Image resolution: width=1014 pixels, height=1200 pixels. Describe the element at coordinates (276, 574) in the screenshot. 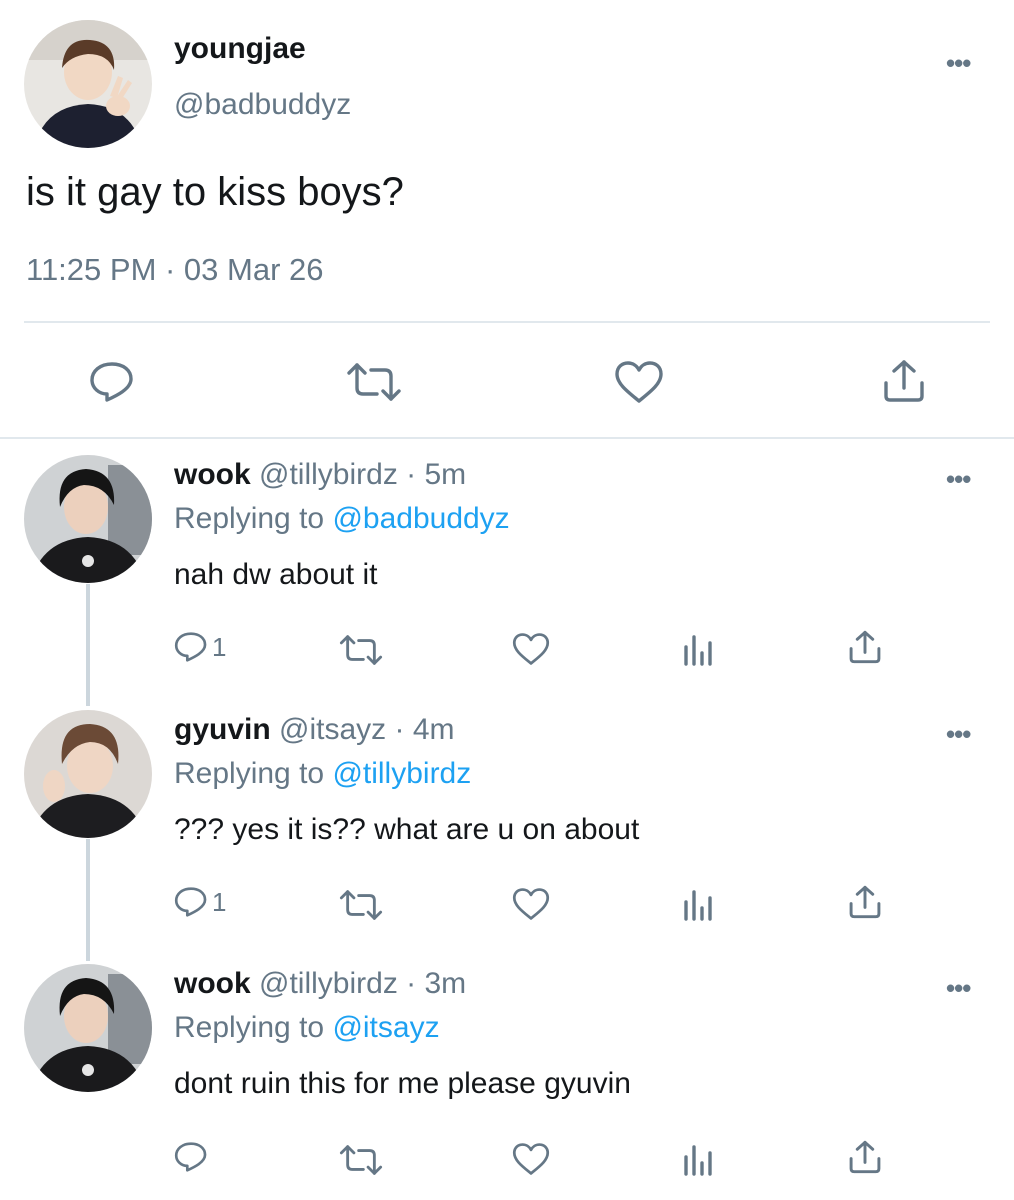

I see `reply-text: nah dw about it` at that location.